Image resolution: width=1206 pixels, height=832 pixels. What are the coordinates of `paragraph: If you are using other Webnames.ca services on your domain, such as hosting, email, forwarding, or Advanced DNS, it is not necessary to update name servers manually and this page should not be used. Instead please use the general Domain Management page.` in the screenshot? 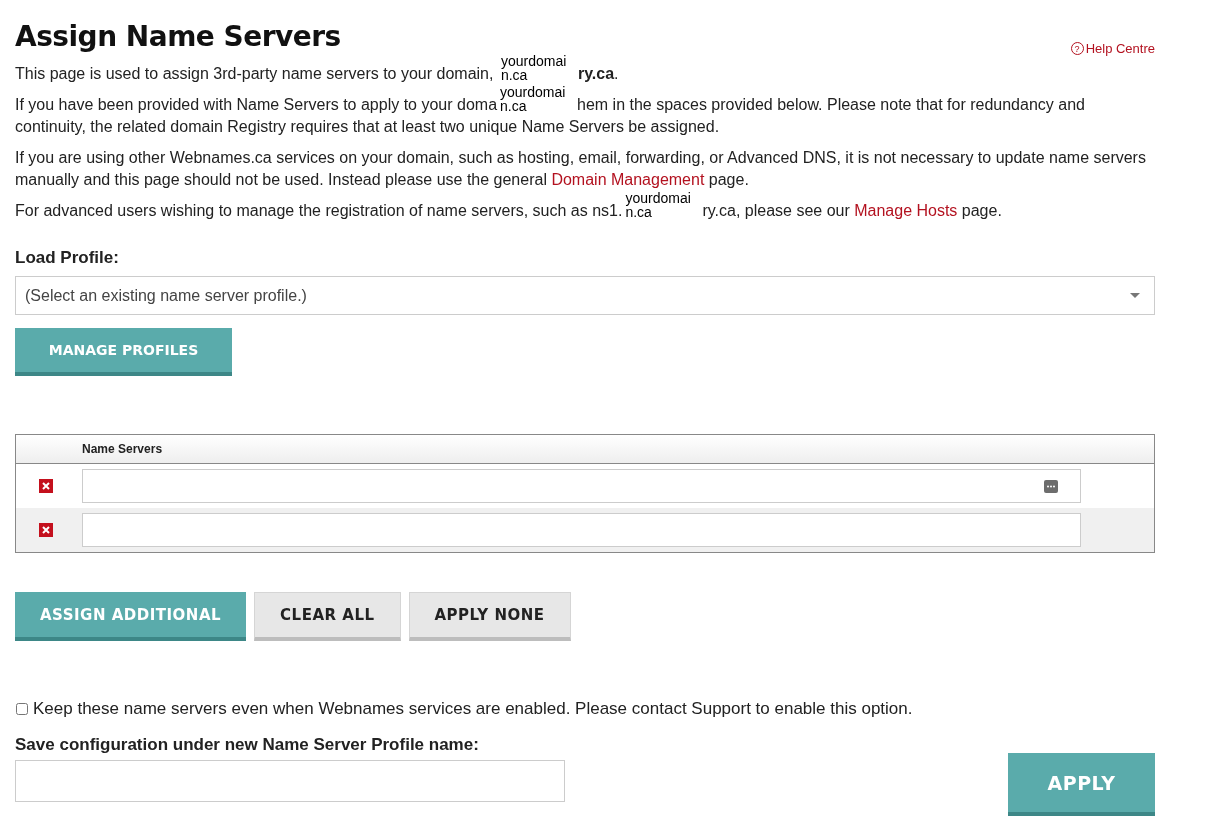 It's located at (580, 168).